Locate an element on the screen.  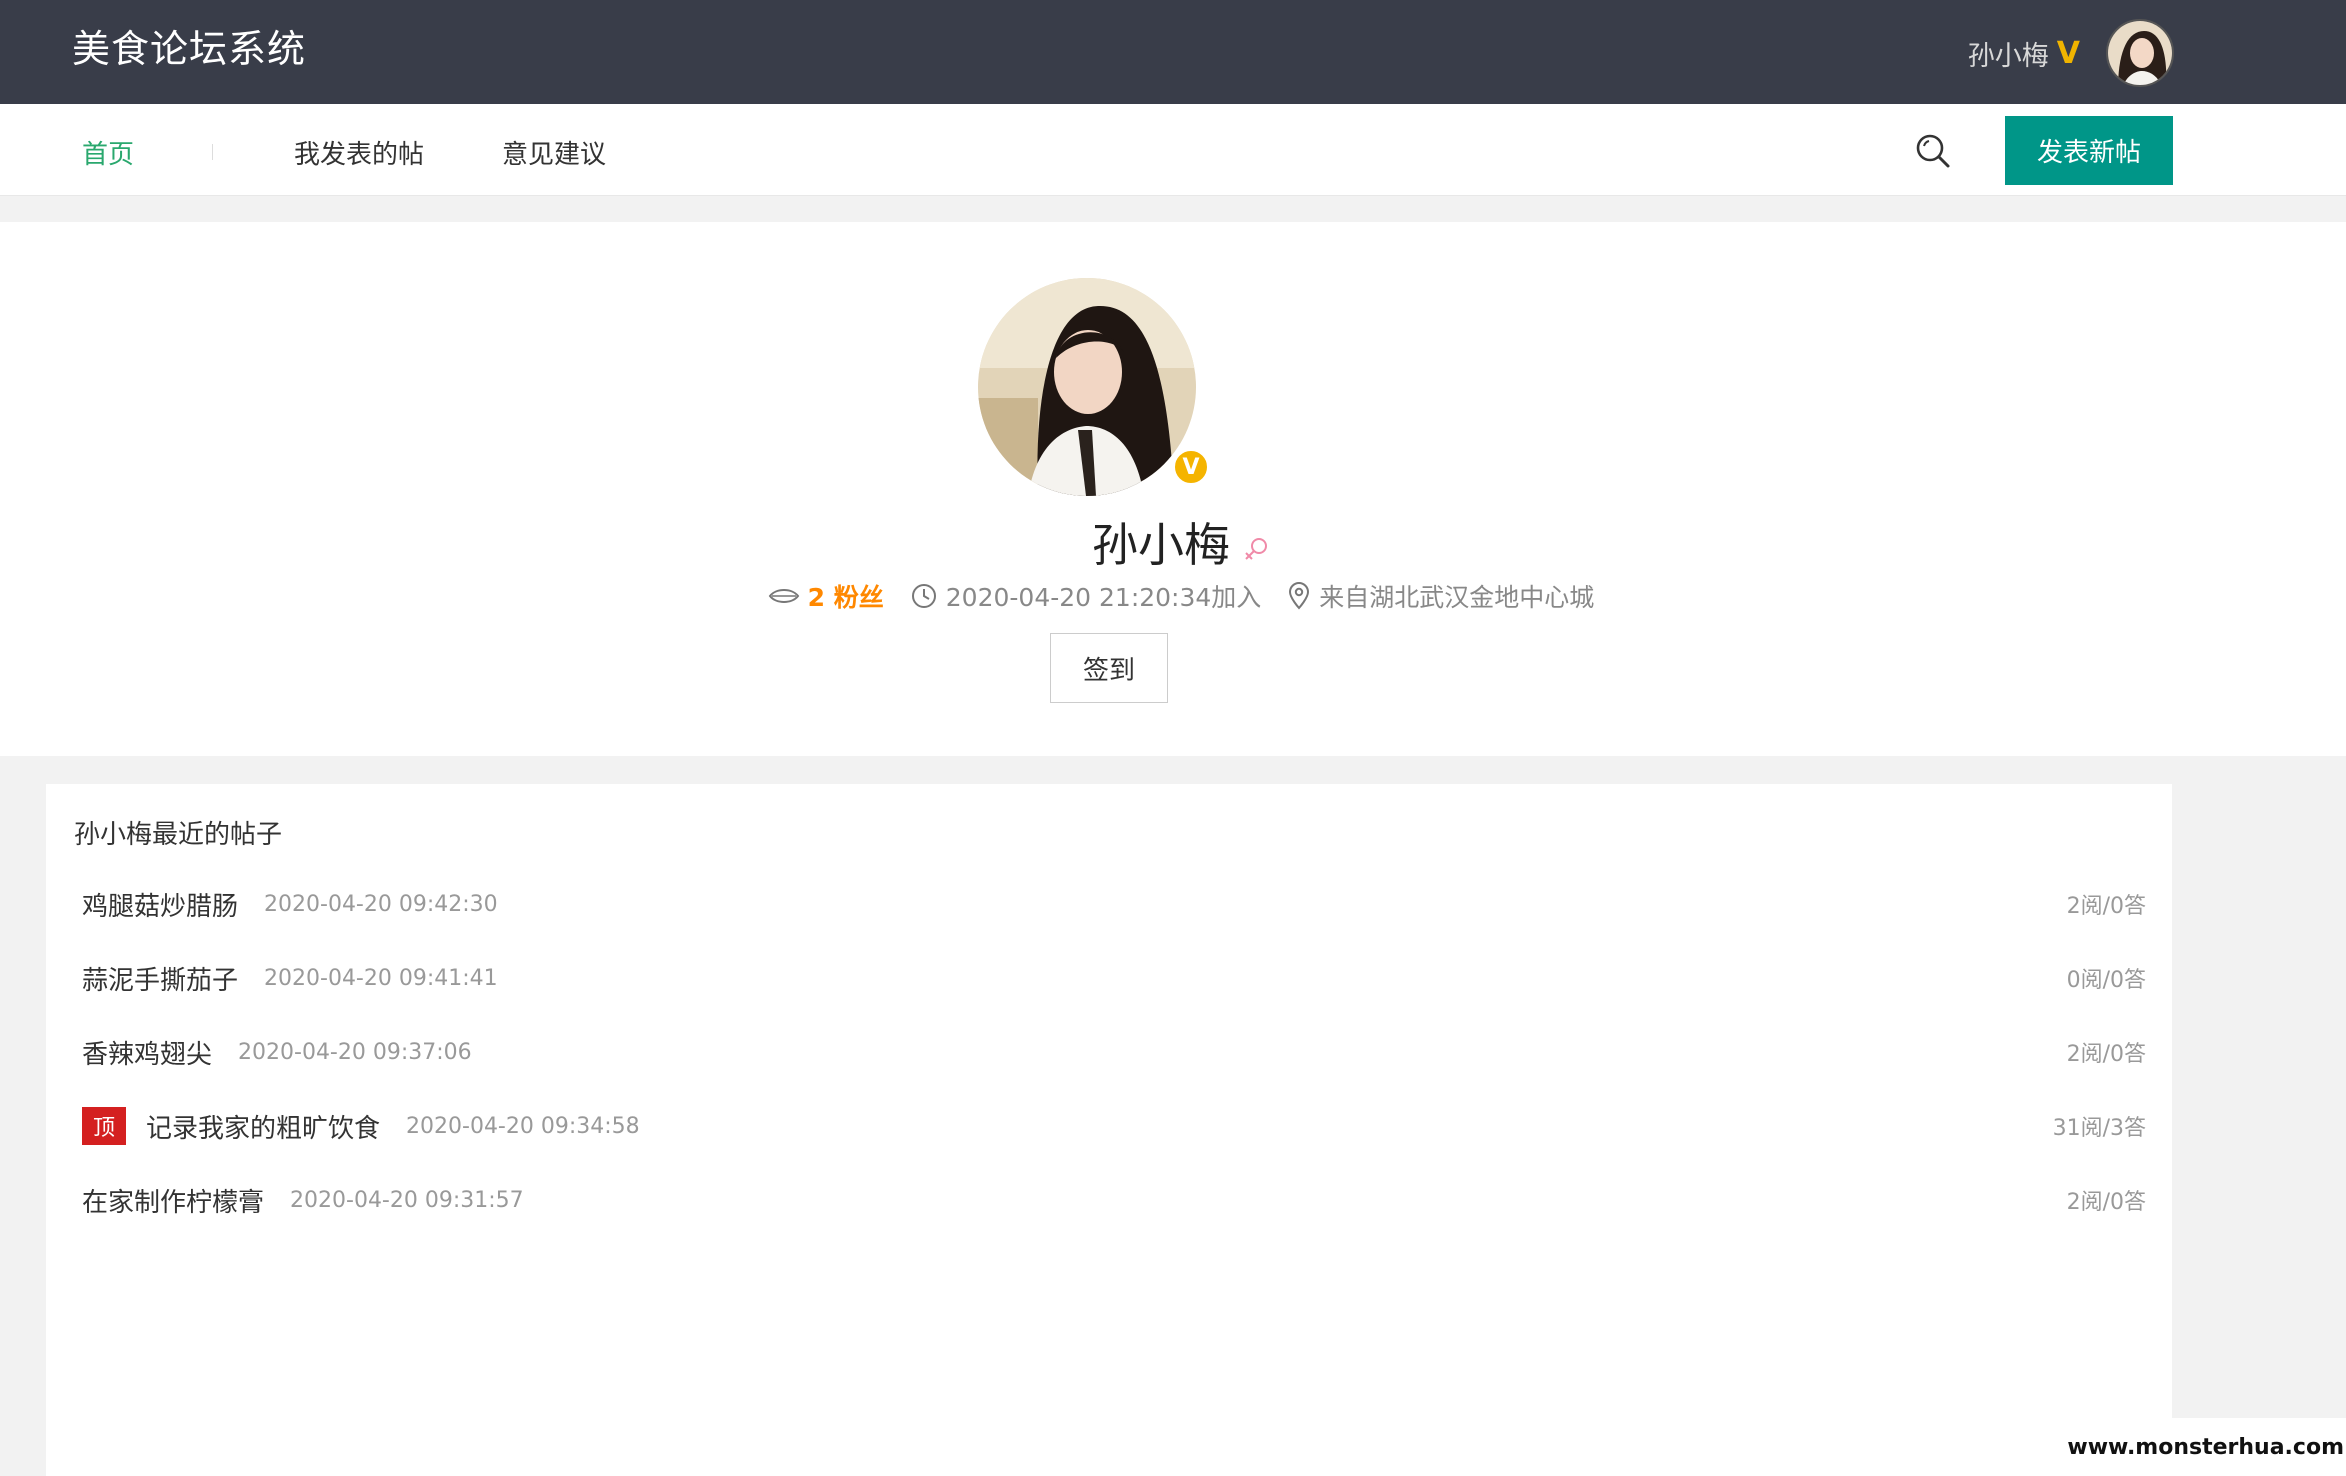
profile-avatar-wrap: V is located at coordinates (1094, 387).